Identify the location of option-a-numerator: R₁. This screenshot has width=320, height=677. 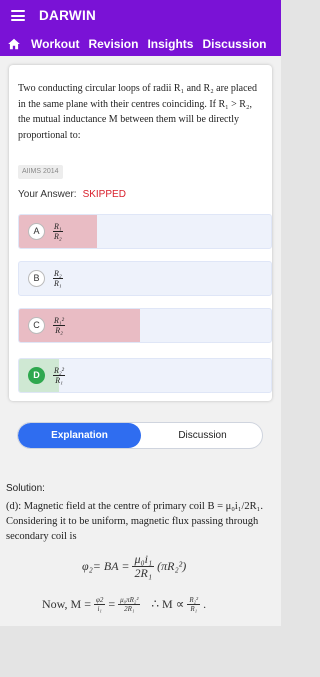
(58, 227).